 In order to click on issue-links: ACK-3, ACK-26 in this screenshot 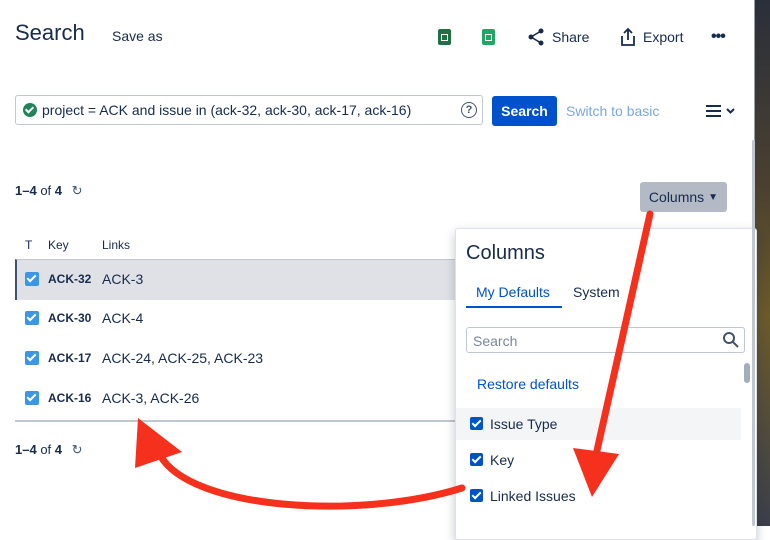, I will do `click(150, 398)`.